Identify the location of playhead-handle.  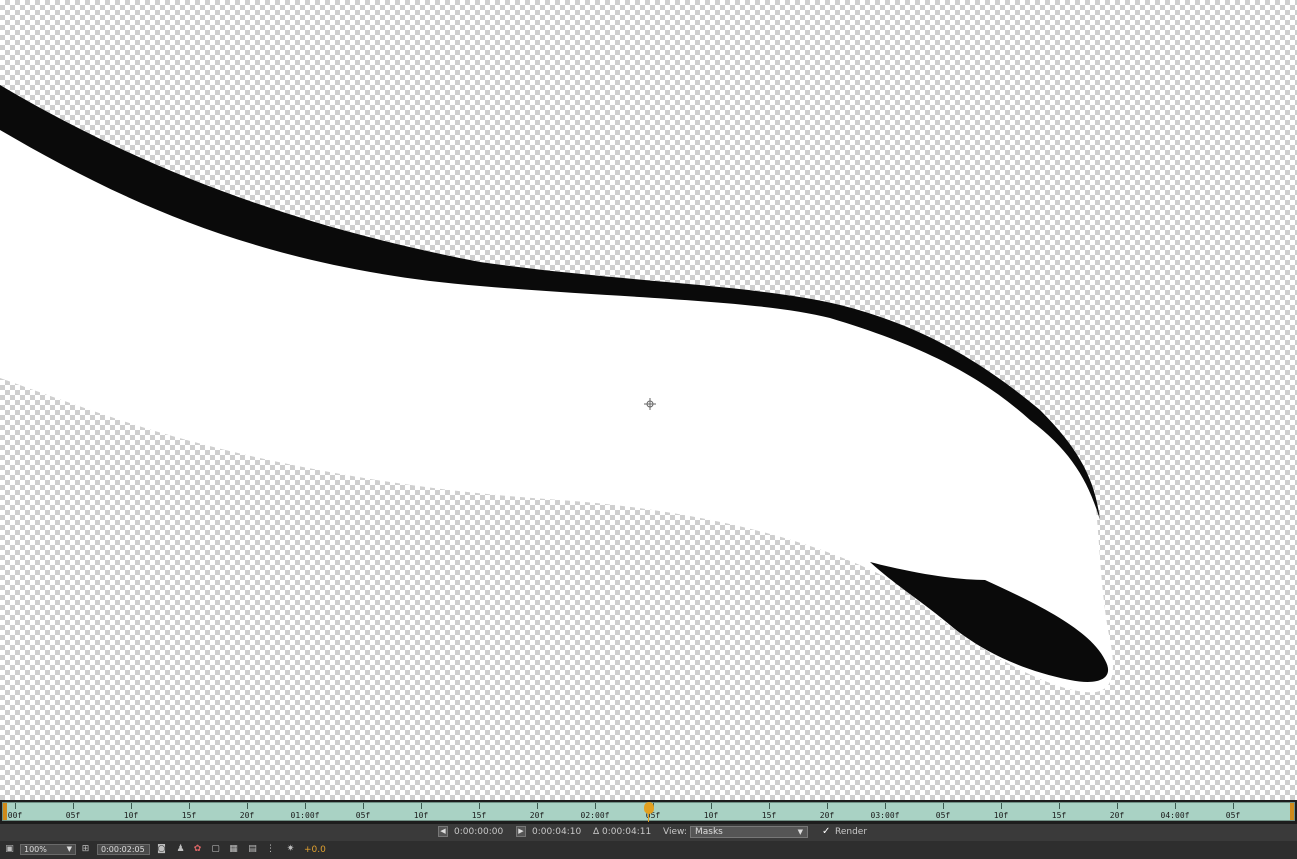
(649, 808).